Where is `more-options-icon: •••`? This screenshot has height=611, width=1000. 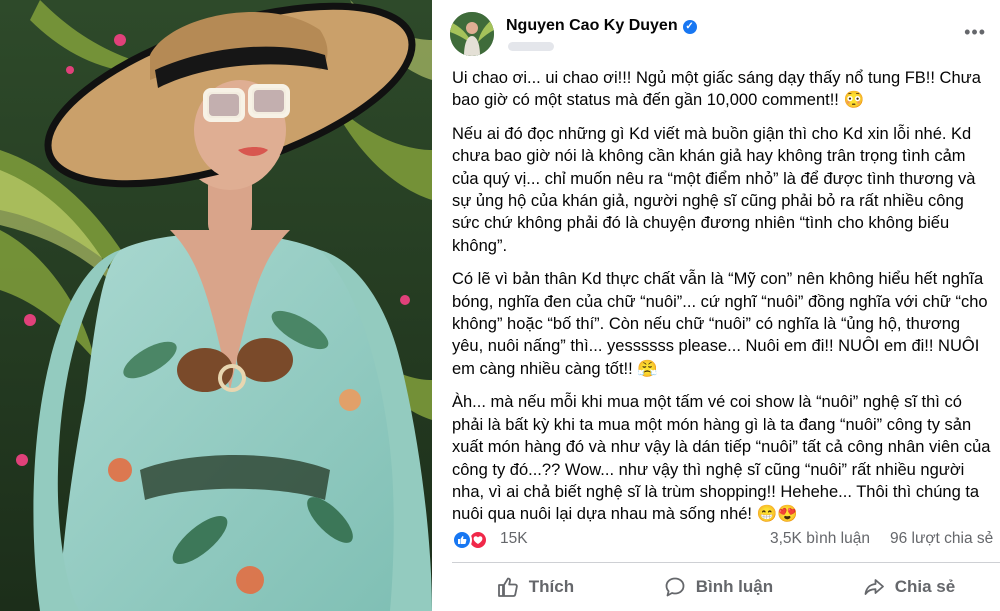
more-options-icon: ••• is located at coordinates (975, 32).